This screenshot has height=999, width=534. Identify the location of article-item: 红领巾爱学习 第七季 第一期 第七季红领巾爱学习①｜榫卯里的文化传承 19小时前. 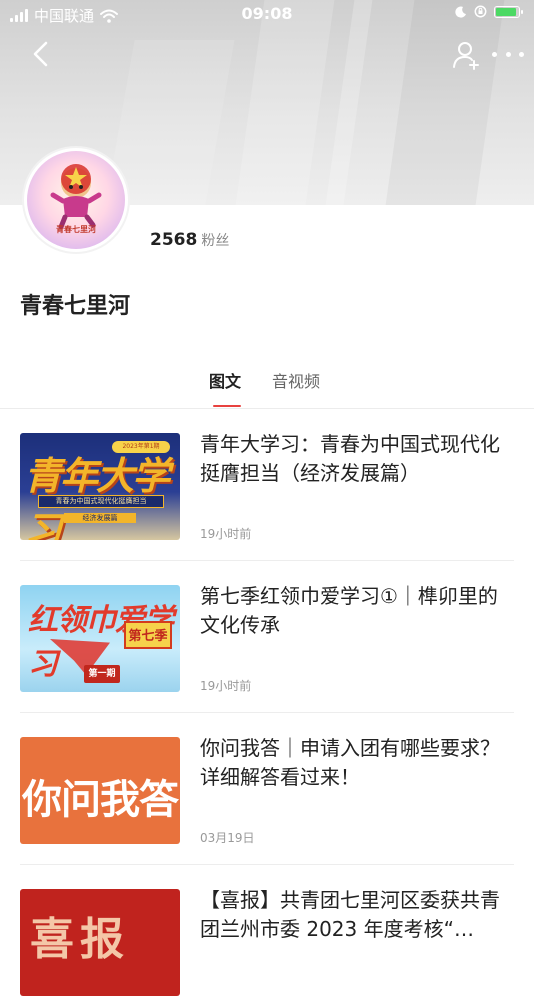
(267, 639).